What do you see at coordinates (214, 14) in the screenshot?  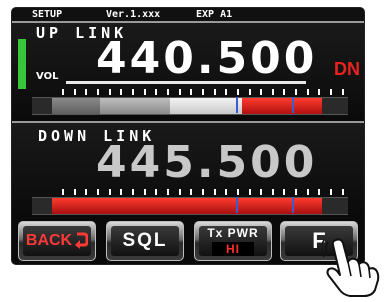 I see `status-region: EXP A1` at bounding box center [214, 14].